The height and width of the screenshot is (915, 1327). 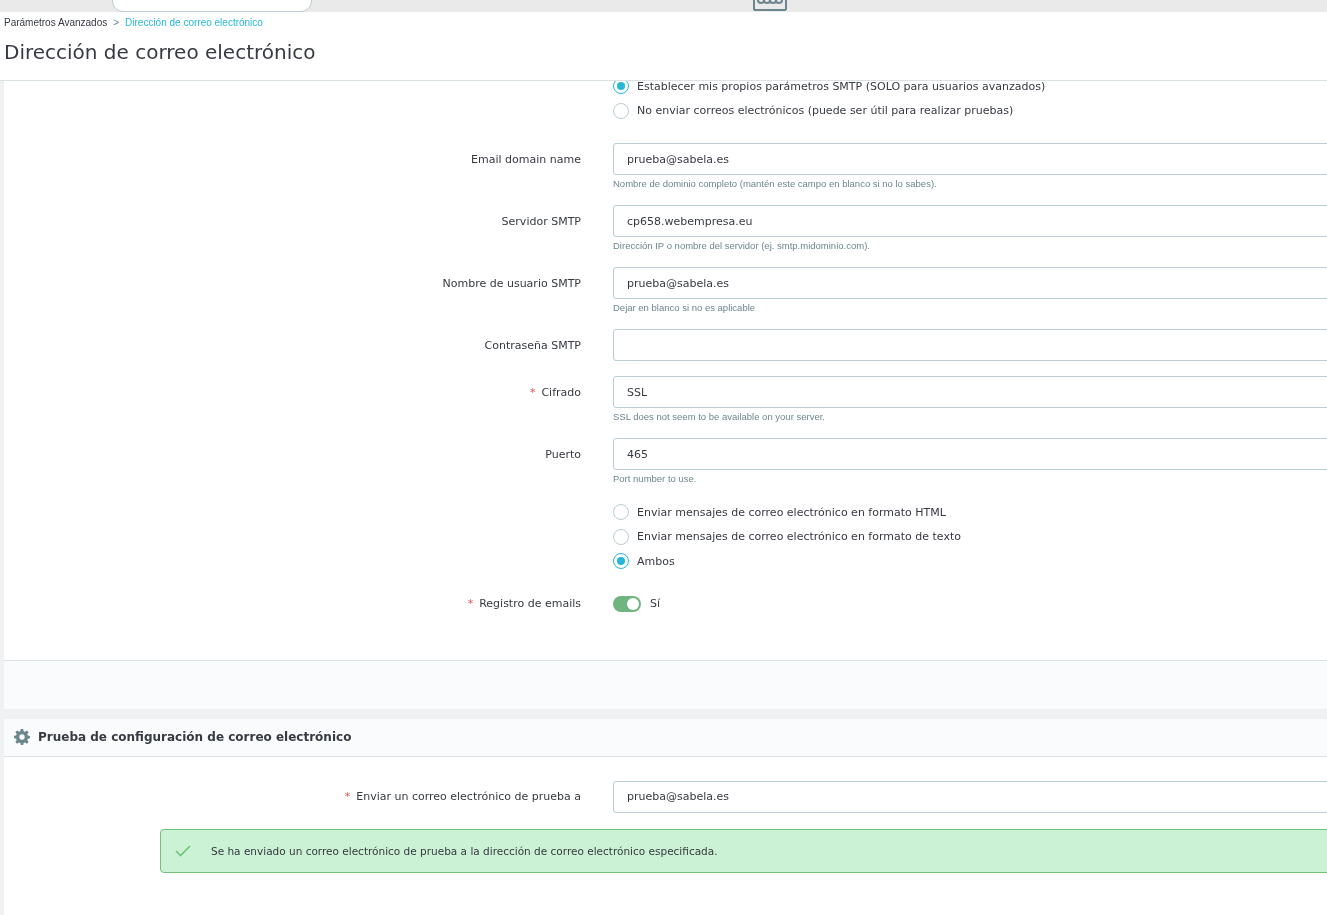 What do you see at coordinates (160, 52) in the screenshot?
I see `page-title: Dirección de correo electrónico` at bounding box center [160, 52].